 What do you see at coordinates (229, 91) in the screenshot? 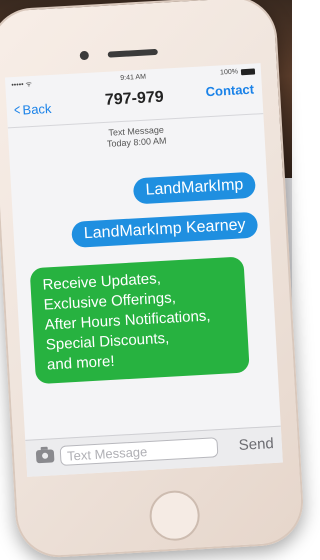
I see `contact-button: Contact` at bounding box center [229, 91].